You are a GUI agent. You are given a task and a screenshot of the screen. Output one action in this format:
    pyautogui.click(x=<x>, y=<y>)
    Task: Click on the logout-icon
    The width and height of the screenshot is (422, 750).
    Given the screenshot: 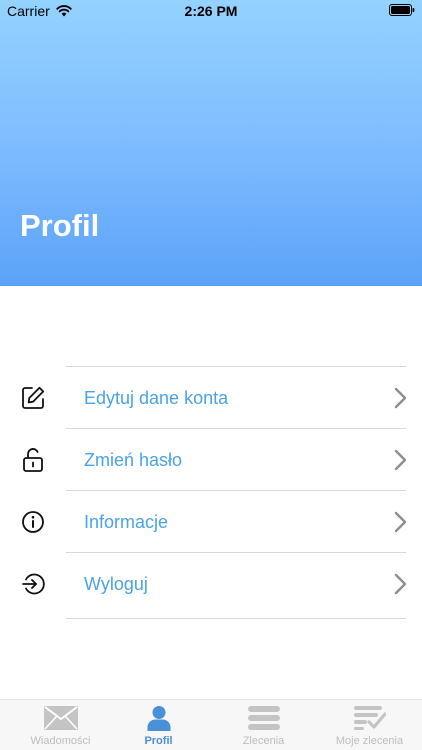 What is the action you would take?
    pyautogui.click(x=33, y=584)
    